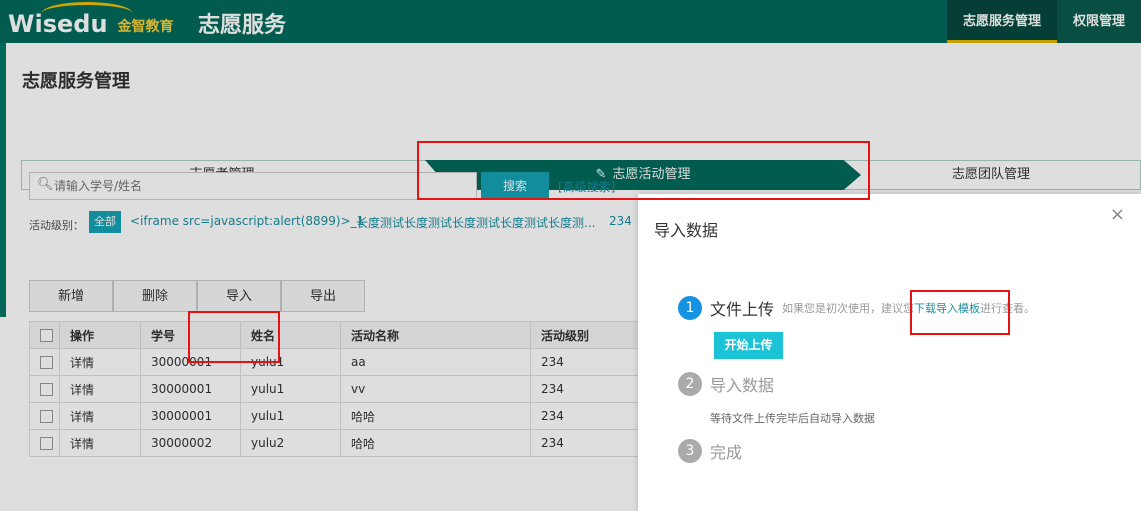  I want to click on highlight-import-button, so click(234, 337).